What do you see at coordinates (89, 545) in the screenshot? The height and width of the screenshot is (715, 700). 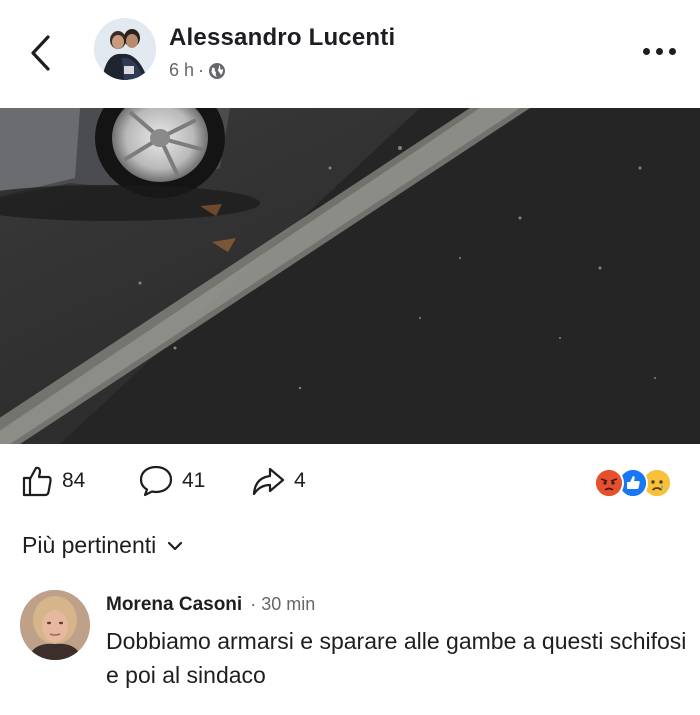 I see `sort-label: Più pertinenti` at bounding box center [89, 545].